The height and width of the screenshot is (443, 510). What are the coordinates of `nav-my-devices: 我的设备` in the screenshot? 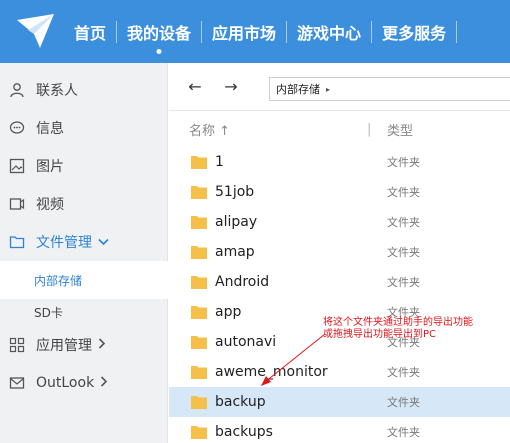 It's located at (159, 31).